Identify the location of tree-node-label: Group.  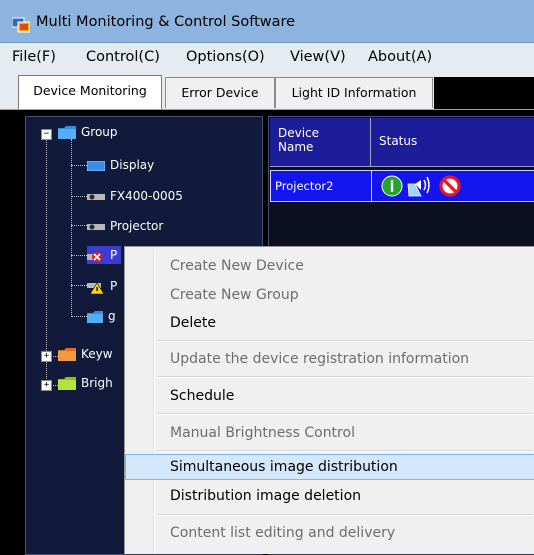
(99, 132).